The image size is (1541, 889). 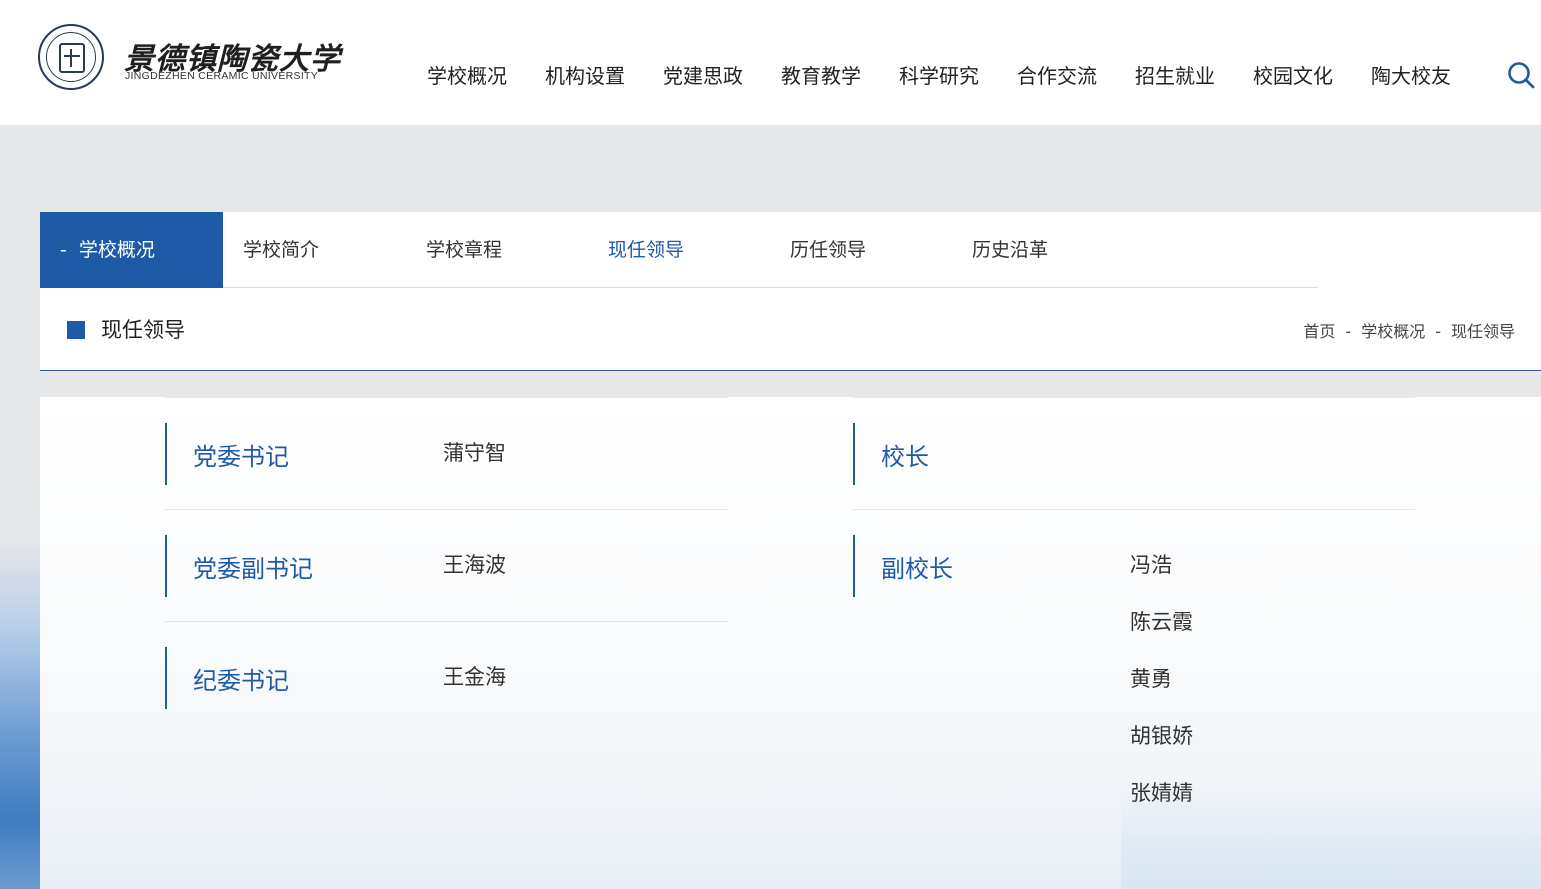 I want to click on role-label: 校长, so click(x=905, y=457).